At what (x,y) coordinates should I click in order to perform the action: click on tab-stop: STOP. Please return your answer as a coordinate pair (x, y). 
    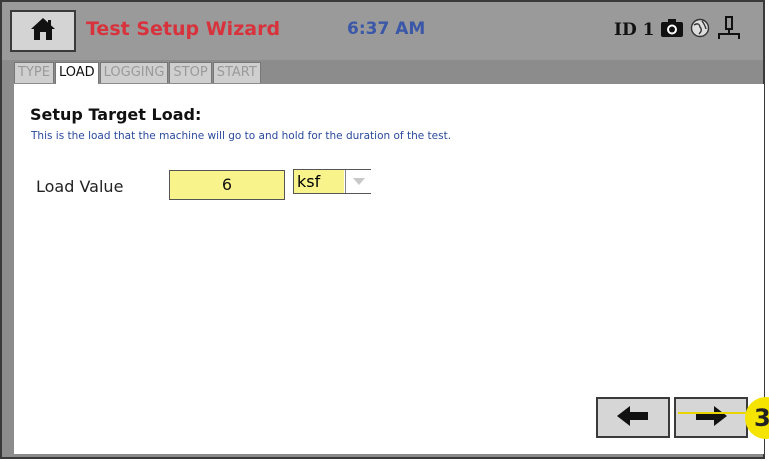
    Looking at the image, I should click on (190, 72).